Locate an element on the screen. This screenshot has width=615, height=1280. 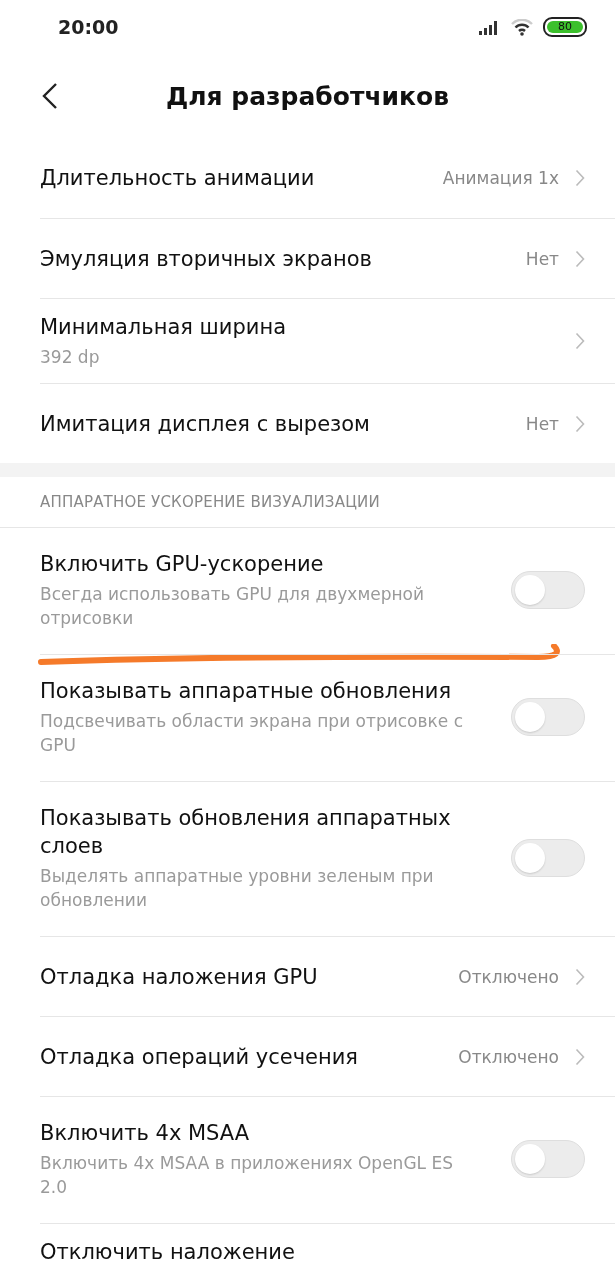
setting-title: Длительность анимации is located at coordinates (241, 178).